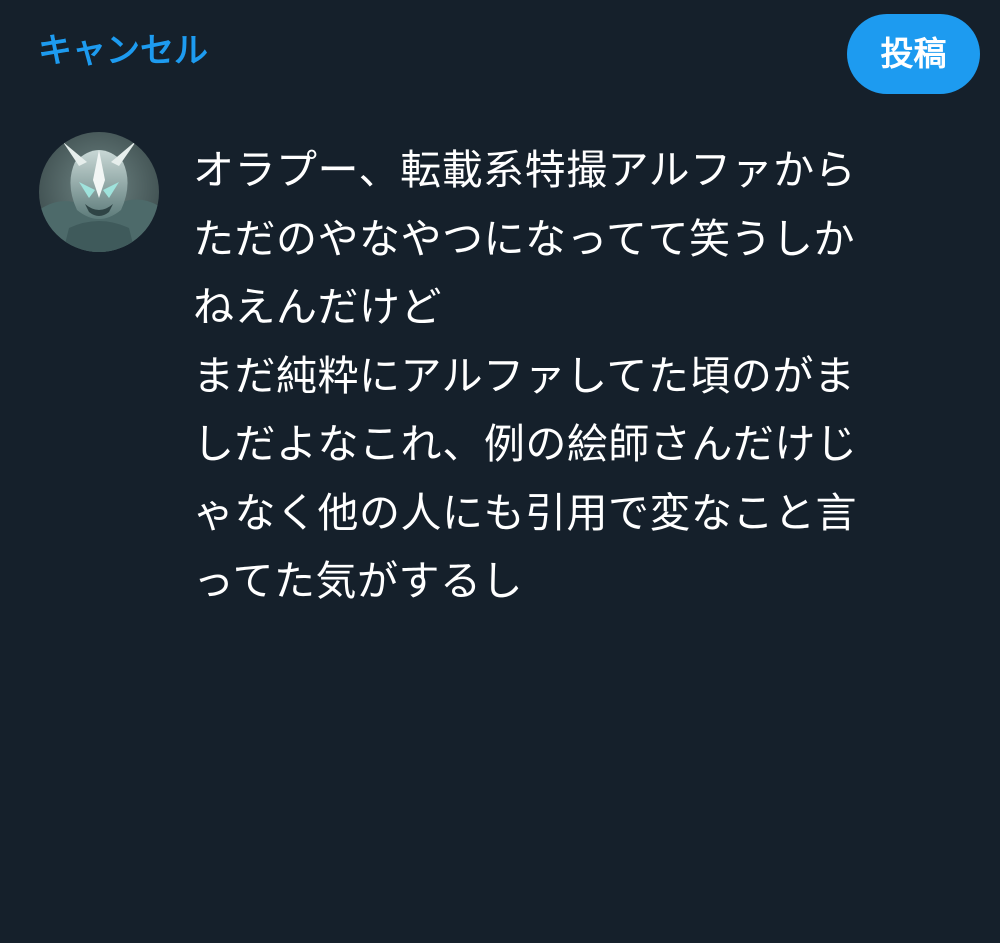  What do you see at coordinates (525, 444) in the screenshot?
I see `tweet-text-line: しだよなこれ、例の絵師さんだけじ` at bounding box center [525, 444].